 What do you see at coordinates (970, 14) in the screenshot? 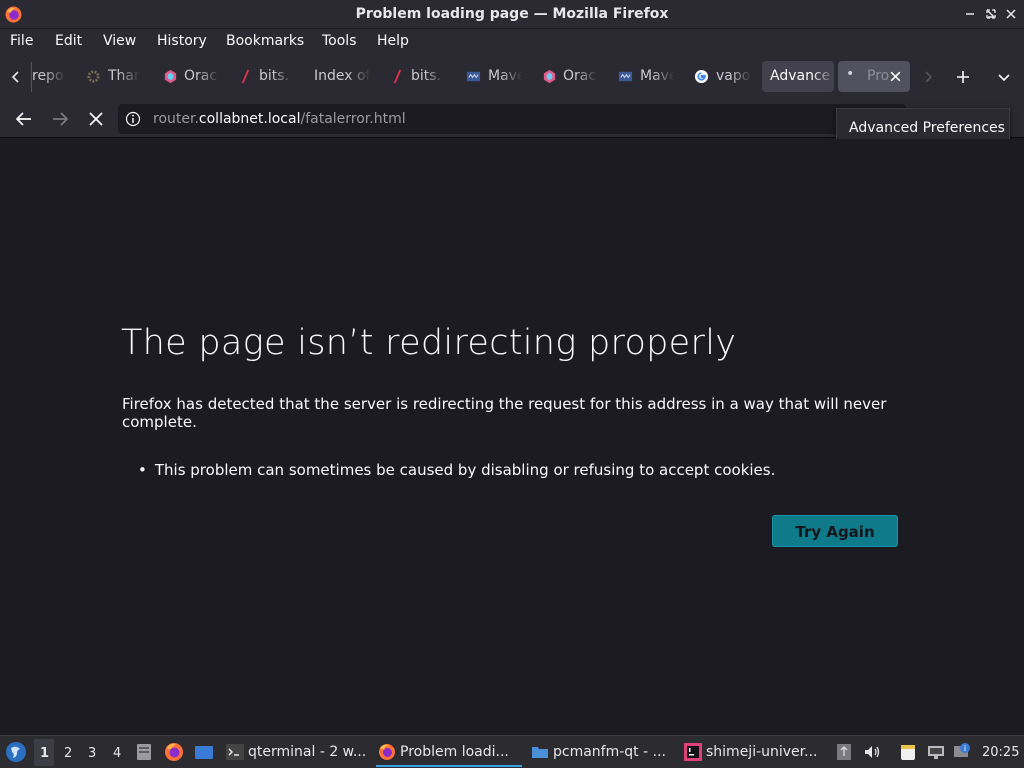
I see `minimize-icon` at bounding box center [970, 14].